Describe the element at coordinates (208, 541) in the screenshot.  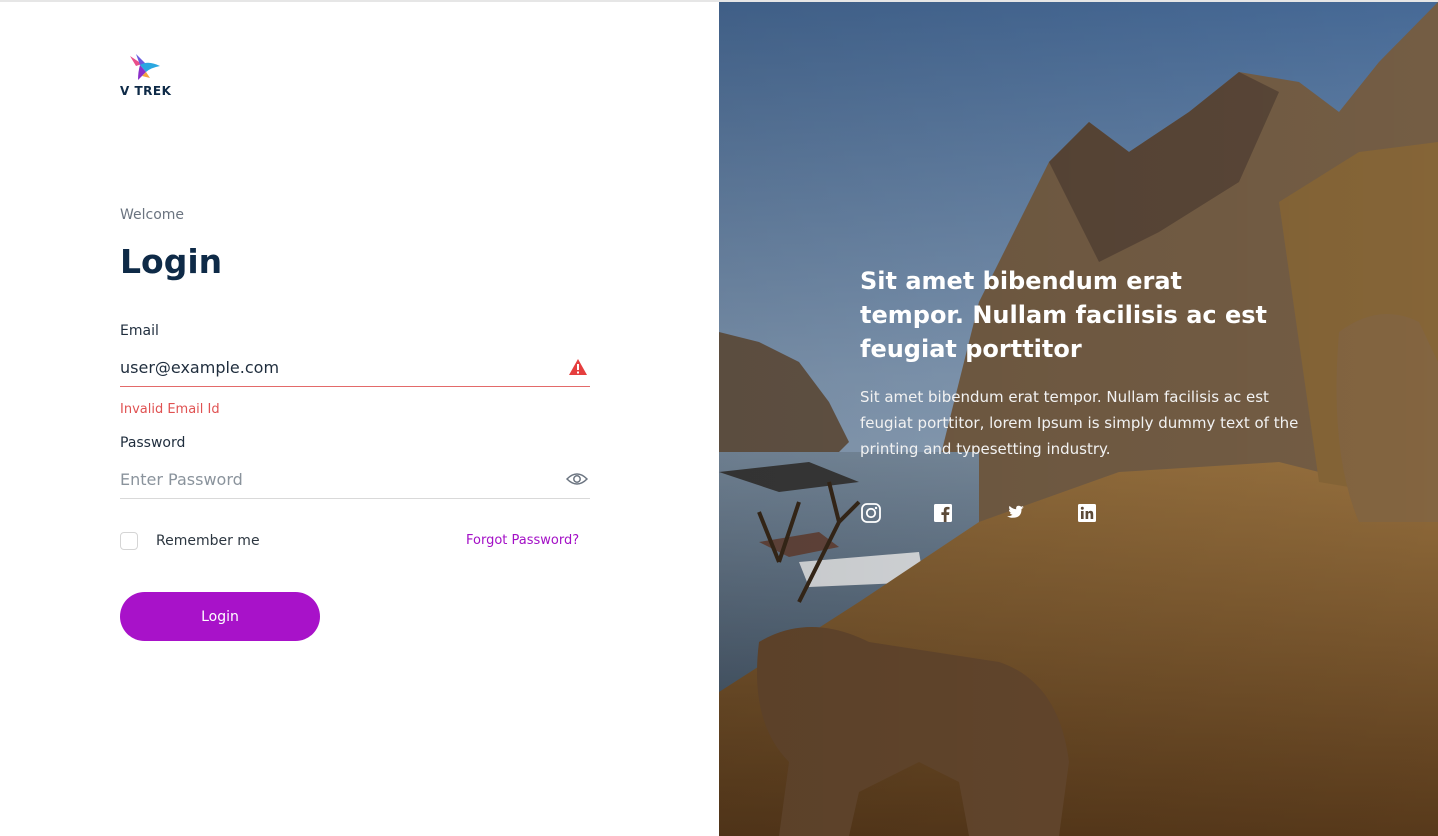
I see `remember-me-label: Remember me` at that location.